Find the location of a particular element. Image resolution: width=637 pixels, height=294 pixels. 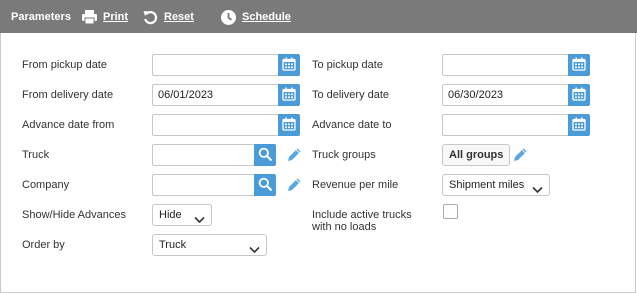

show-hide-advances-label: Show/Hide Advances is located at coordinates (74, 215).